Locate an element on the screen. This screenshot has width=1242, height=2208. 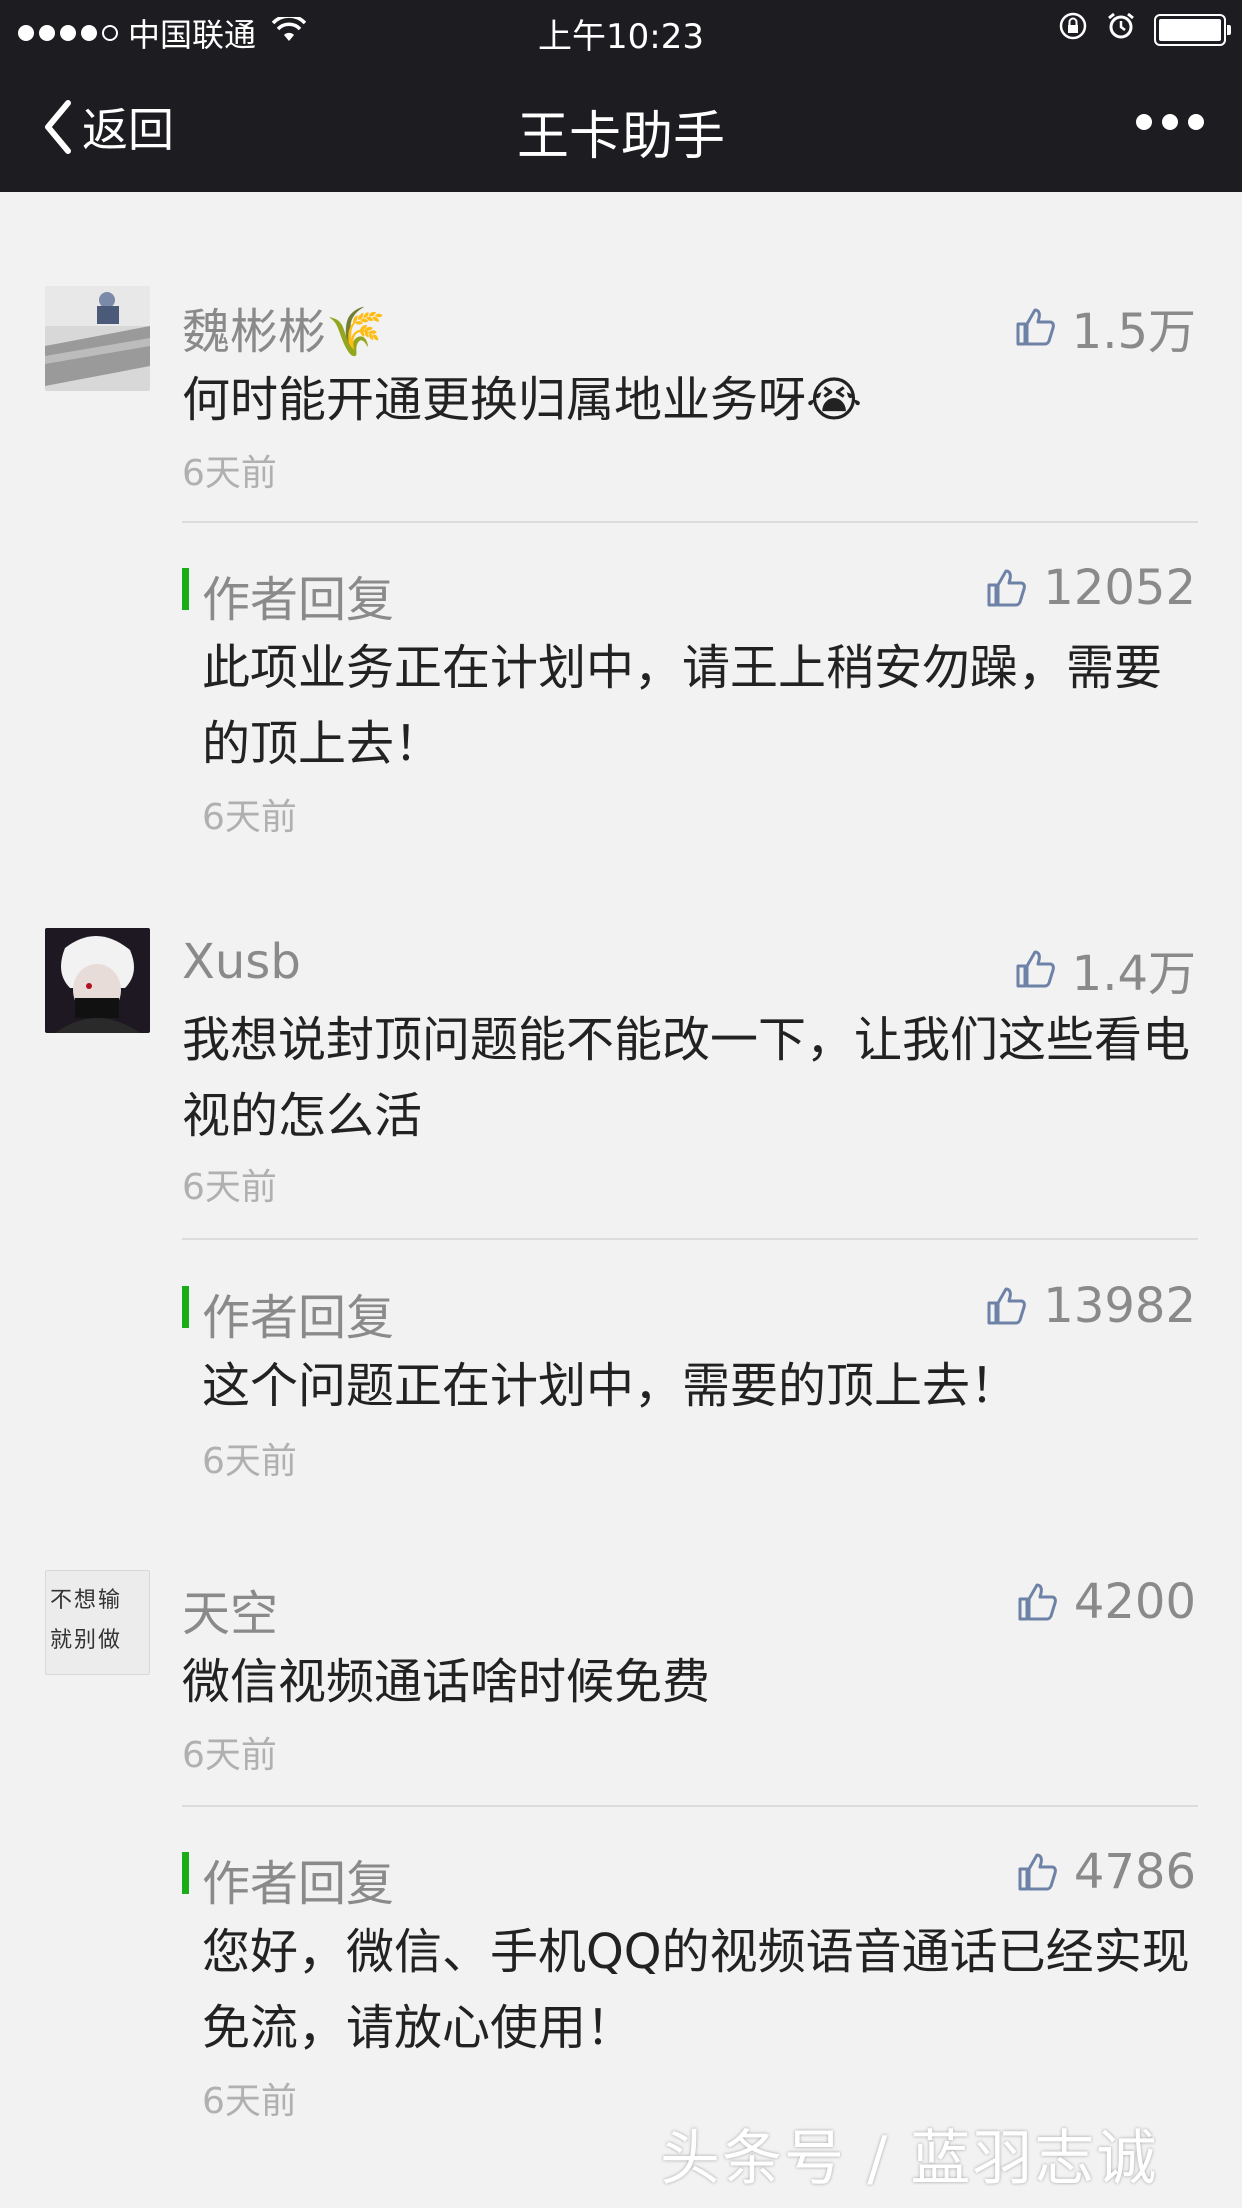
reply-like-button: 12052 is located at coordinates (1090, 588).